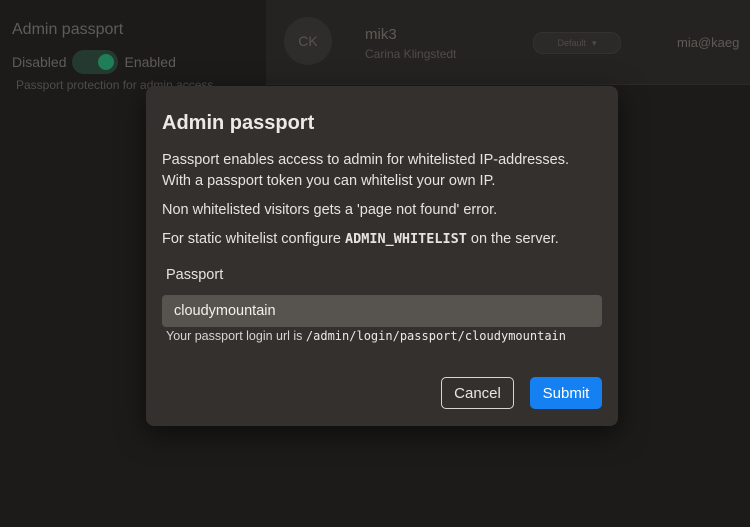 This screenshot has width=750, height=527. I want to click on passport-field-label: Passport, so click(195, 275).